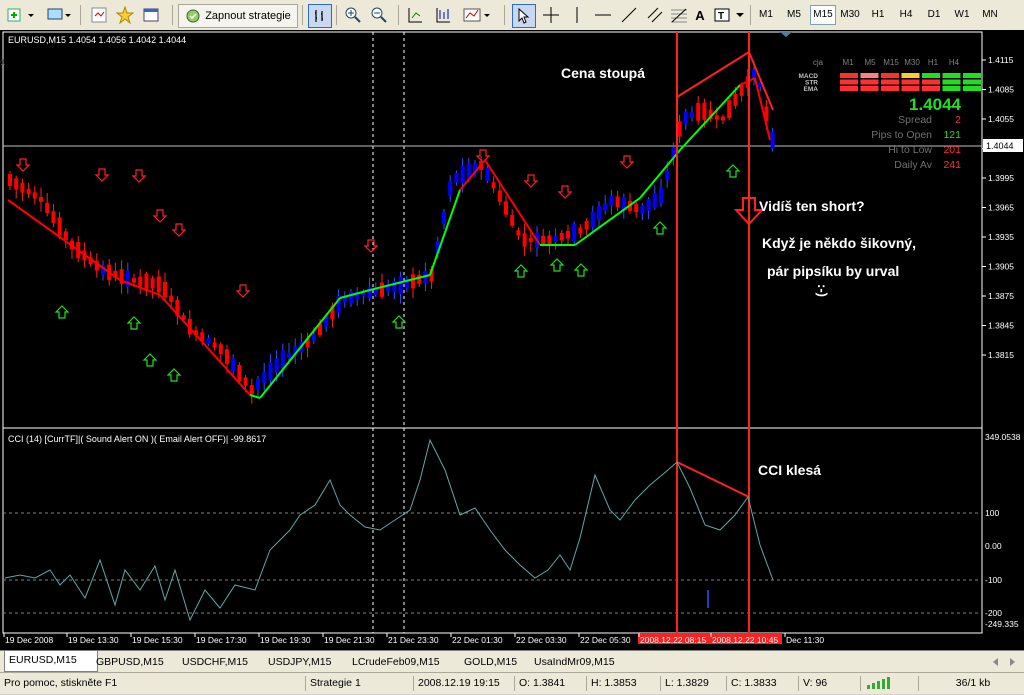 The image size is (1024, 695). I want to click on chart-shift-marker, so click(786, 34).